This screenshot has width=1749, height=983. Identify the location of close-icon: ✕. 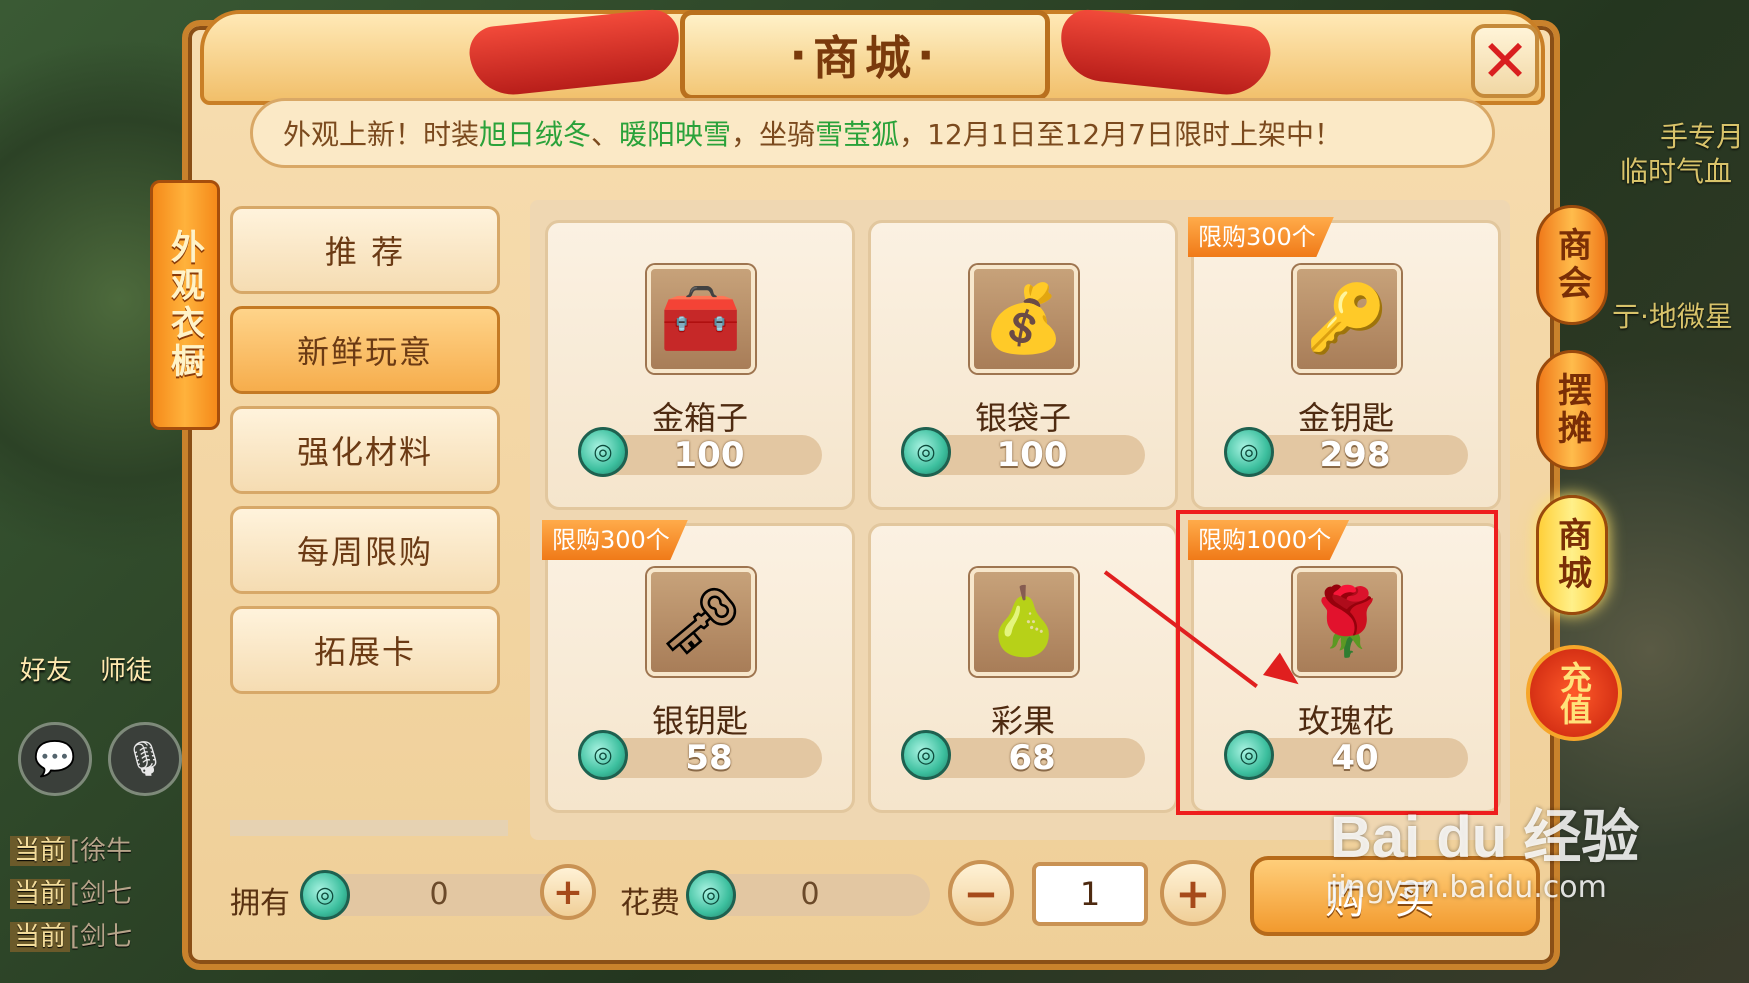
(1505, 61).